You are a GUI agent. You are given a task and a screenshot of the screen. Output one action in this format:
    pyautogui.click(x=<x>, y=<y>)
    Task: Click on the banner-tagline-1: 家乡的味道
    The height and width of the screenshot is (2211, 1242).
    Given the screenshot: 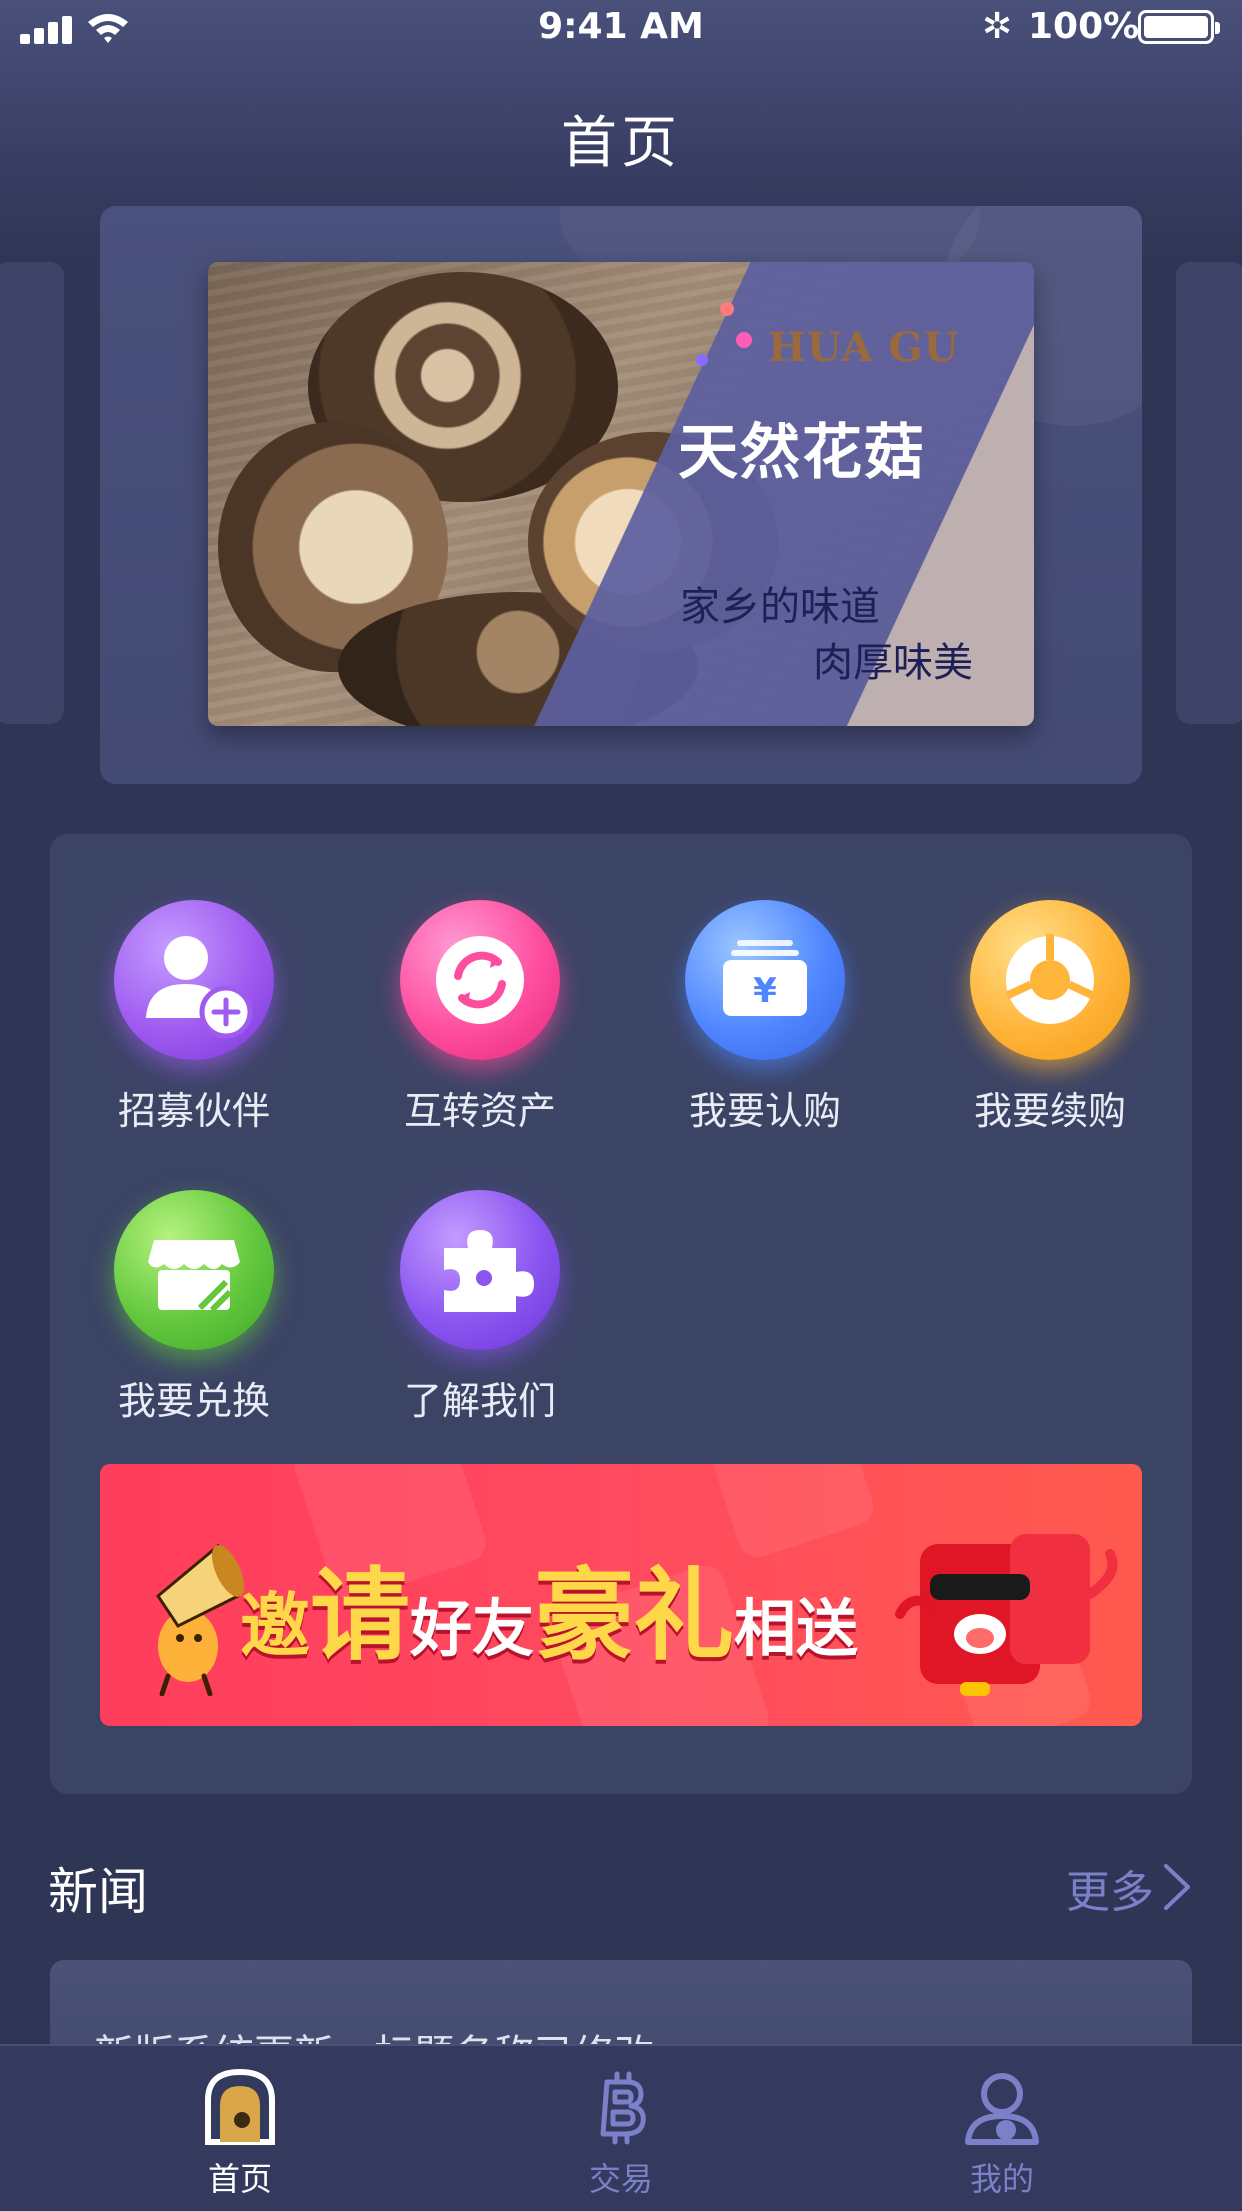 What is the action you would take?
    pyautogui.click(x=780, y=607)
    